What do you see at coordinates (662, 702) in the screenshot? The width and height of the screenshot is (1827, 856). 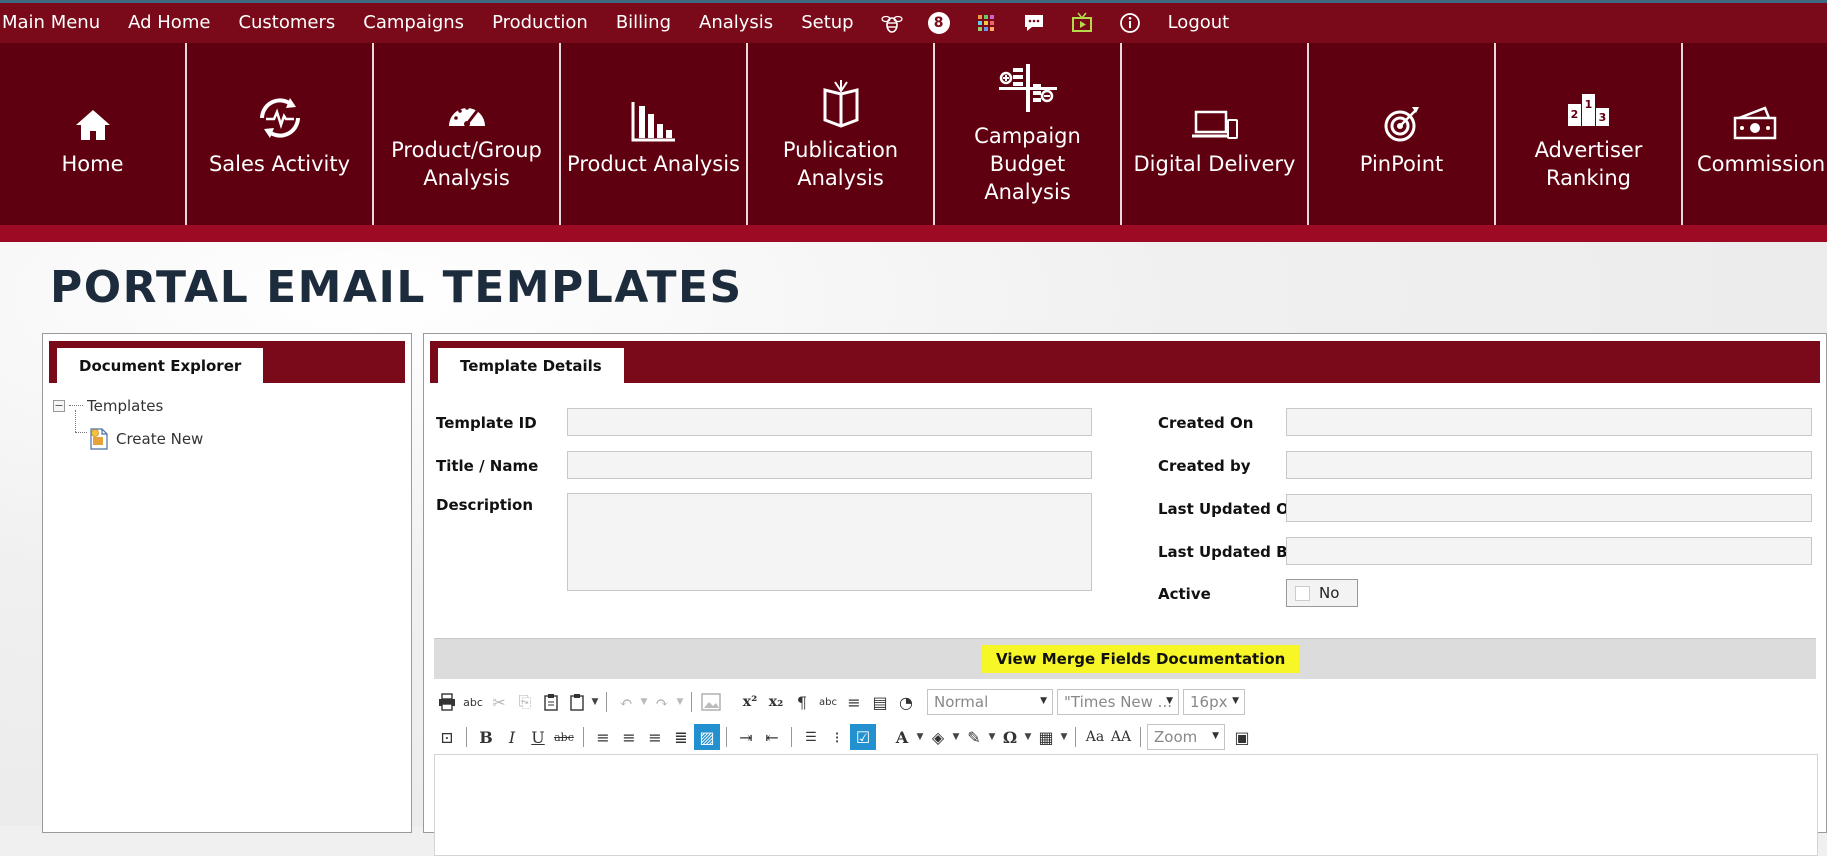 I see `redo-icon: ↷` at bounding box center [662, 702].